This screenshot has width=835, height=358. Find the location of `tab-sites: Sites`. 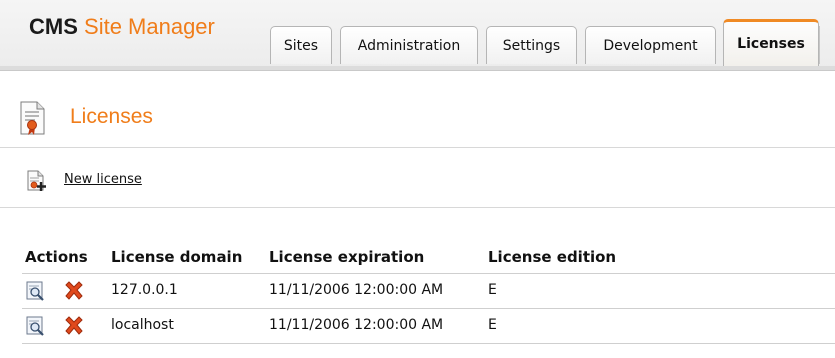

tab-sites: Sites is located at coordinates (301, 45).